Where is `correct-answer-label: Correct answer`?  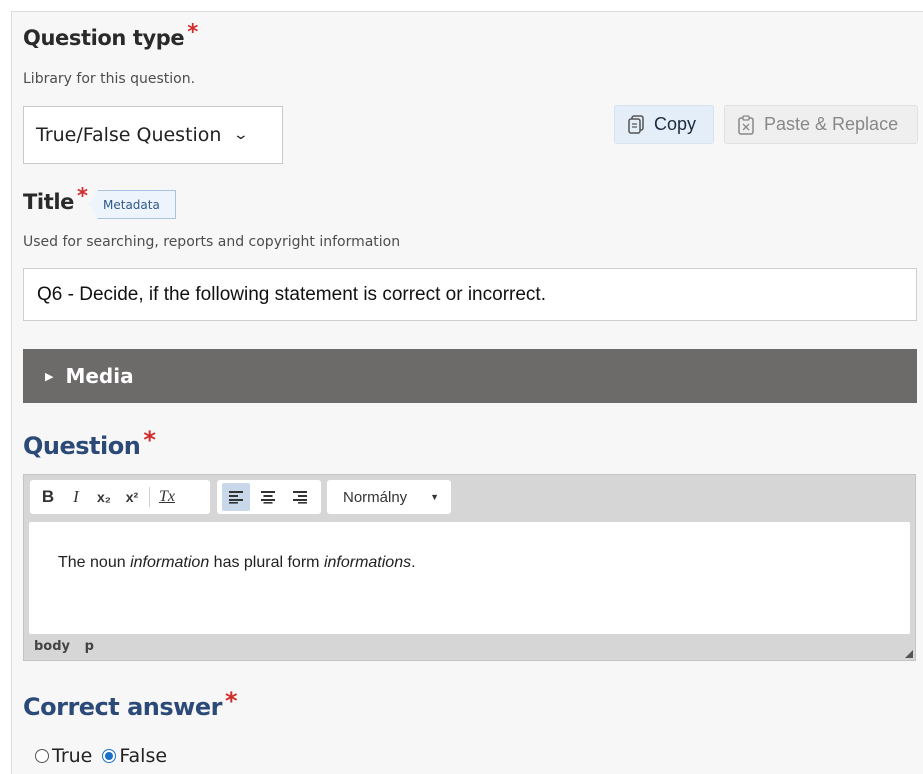
correct-answer-label: Correct answer is located at coordinates (122, 707).